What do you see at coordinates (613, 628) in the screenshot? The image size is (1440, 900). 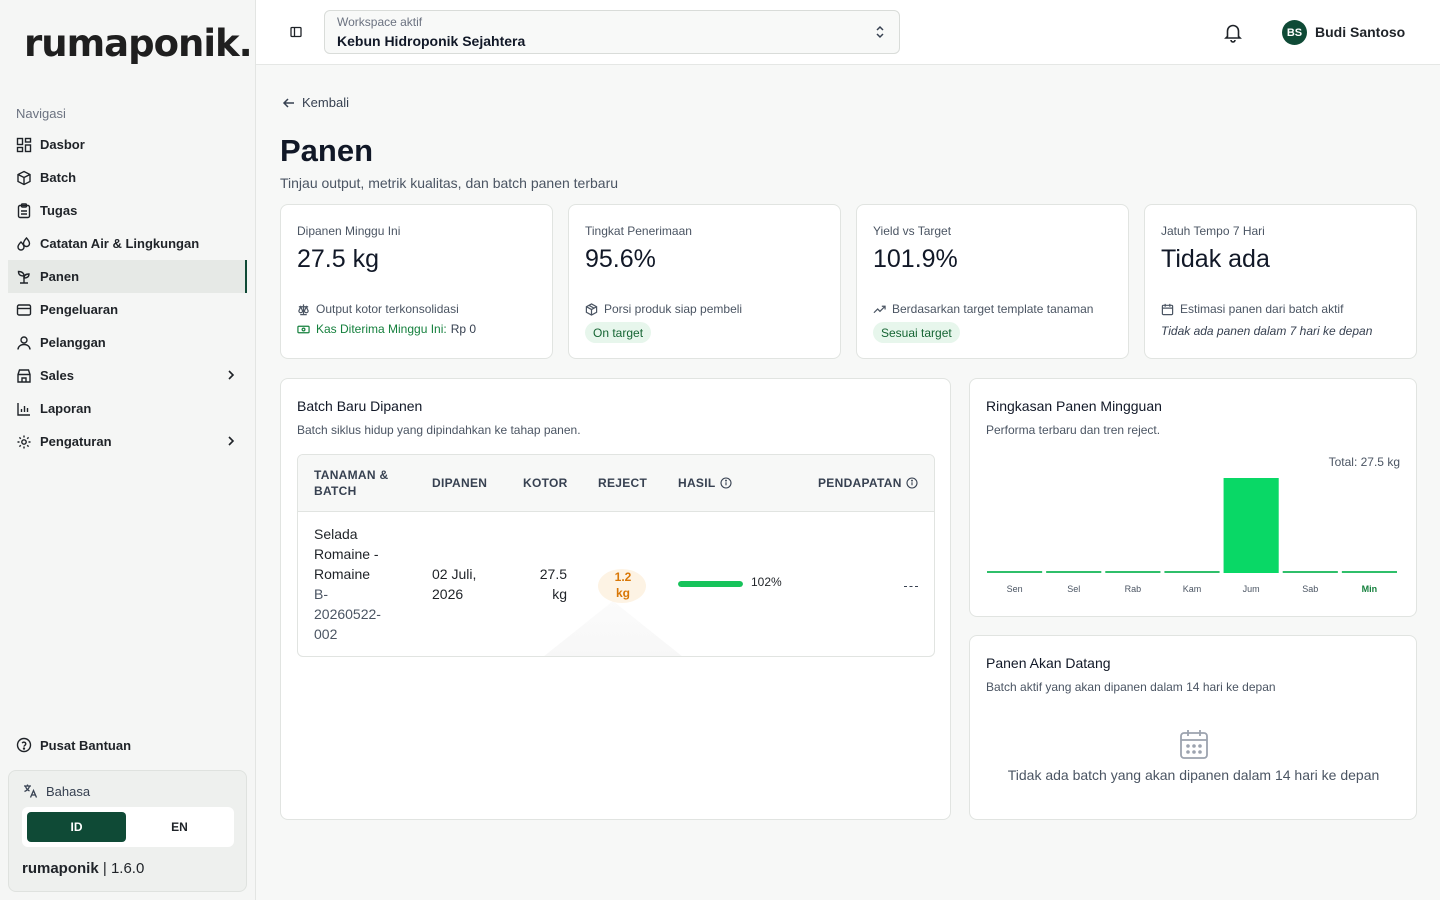 I see `reject-tooltip-shadow` at bounding box center [613, 628].